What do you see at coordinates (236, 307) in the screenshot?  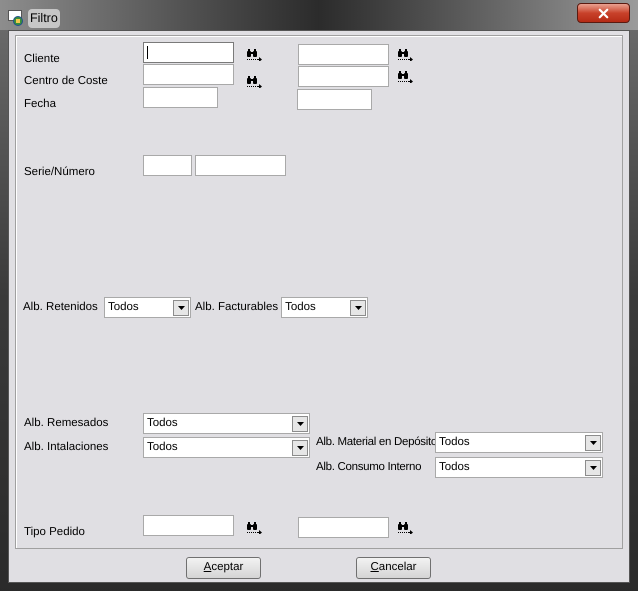 I see `field-label: Alb. Facturables` at bounding box center [236, 307].